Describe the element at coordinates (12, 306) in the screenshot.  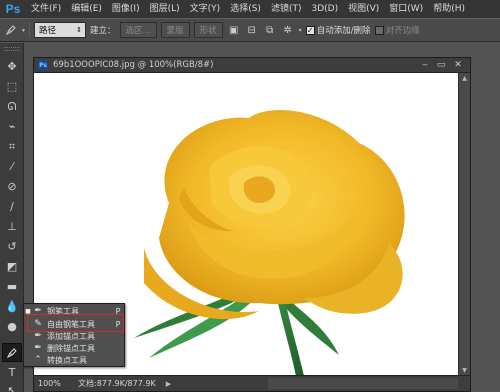
I see `blur-tool-icon: 💧` at that location.